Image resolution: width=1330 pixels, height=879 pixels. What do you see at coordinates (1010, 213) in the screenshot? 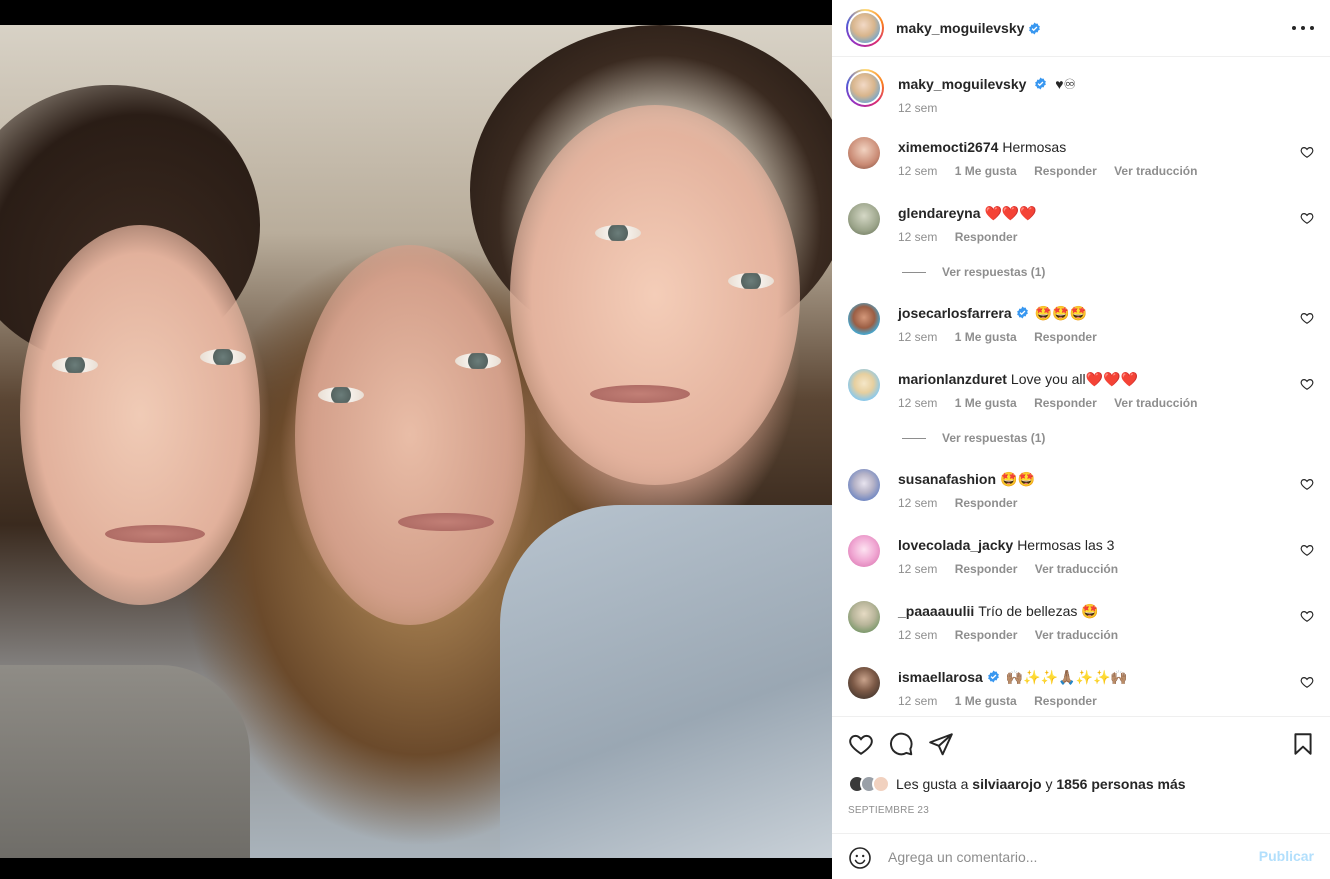
I see `comment-text: ❤️❤️❤️` at bounding box center [1010, 213].